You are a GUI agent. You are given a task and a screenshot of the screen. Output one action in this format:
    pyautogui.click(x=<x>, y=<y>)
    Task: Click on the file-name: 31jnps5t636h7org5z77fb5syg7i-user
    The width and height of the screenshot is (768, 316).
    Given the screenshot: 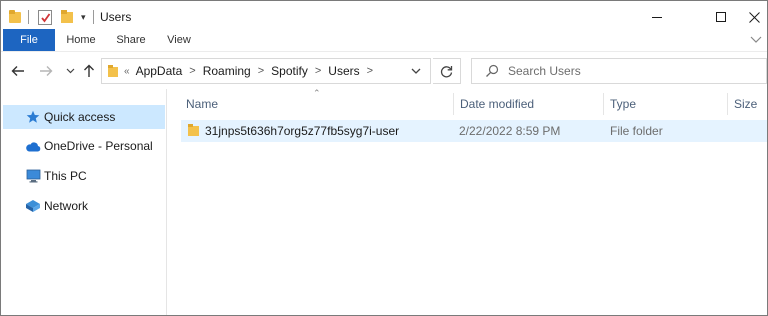 What is the action you would take?
    pyautogui.click(x=302, y=131)
    